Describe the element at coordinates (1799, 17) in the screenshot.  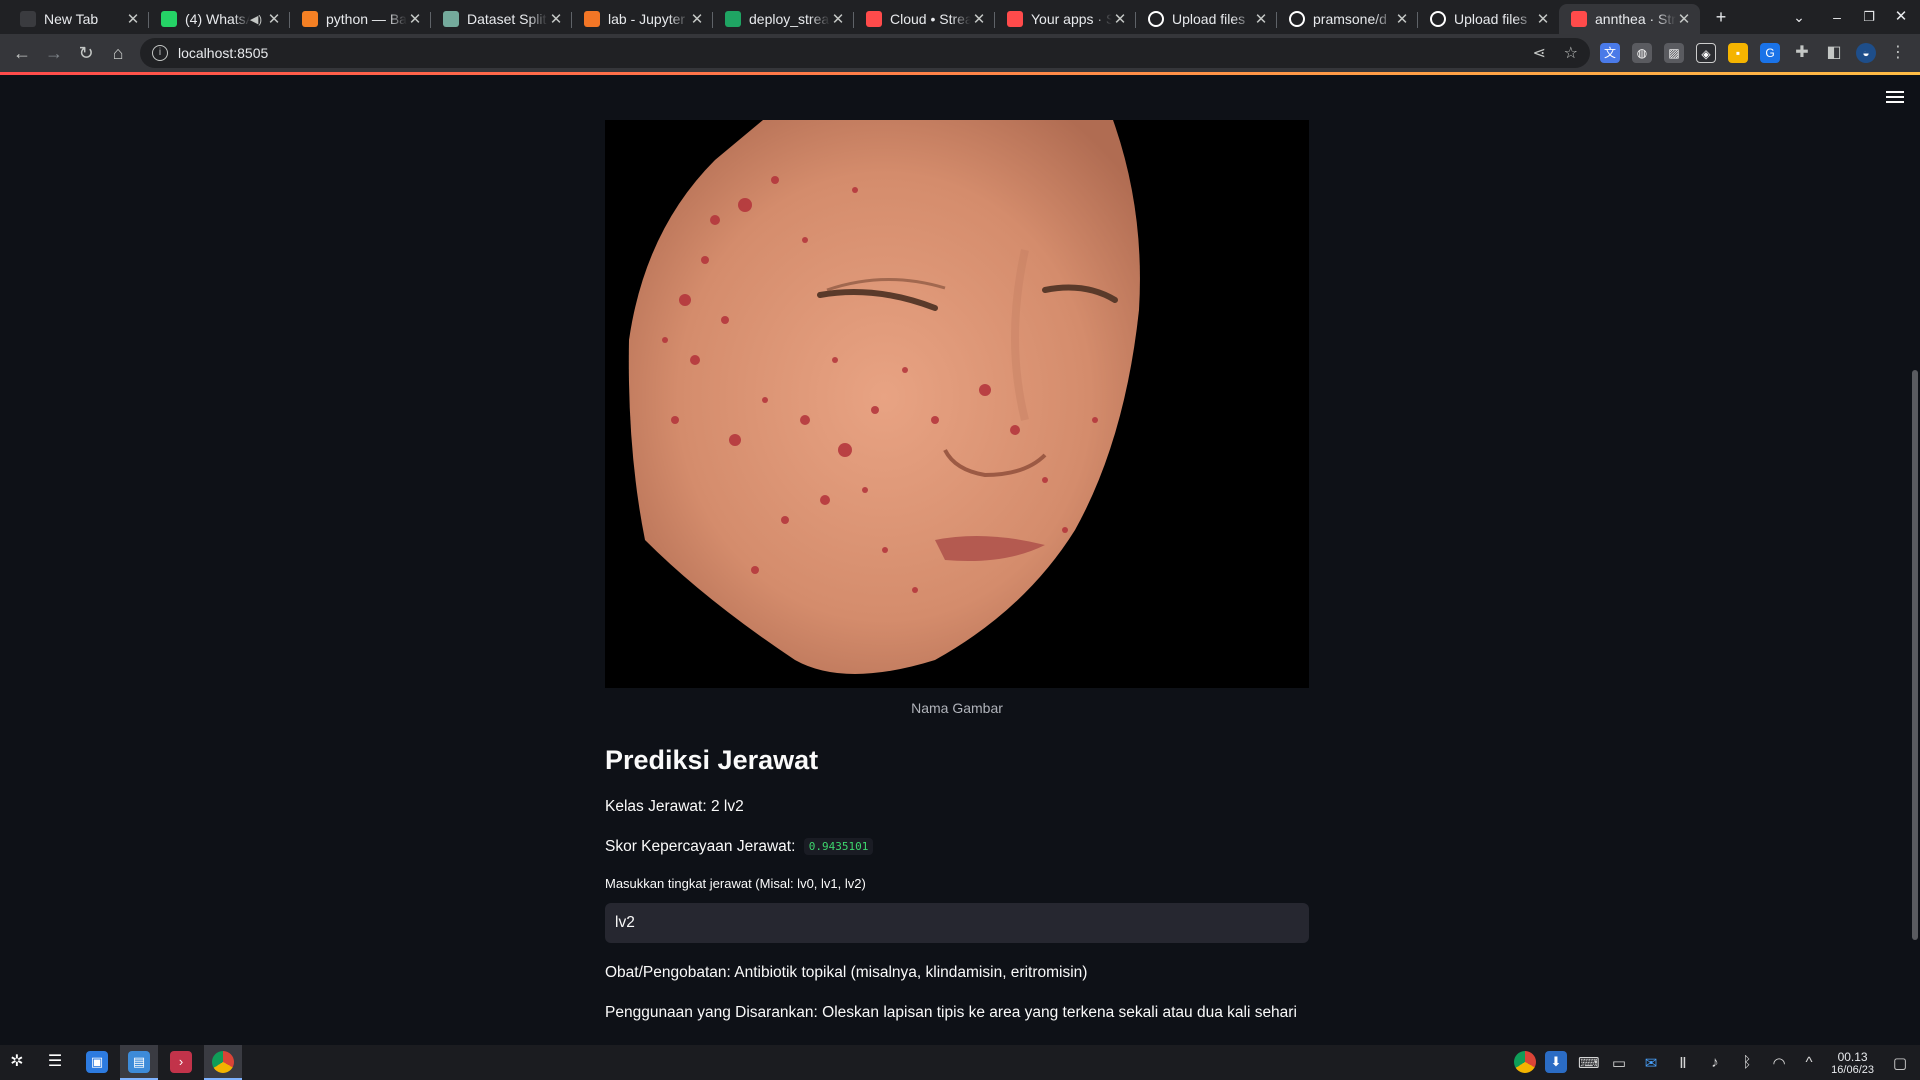
I see `tab-search-icon: ⌄` at that location.